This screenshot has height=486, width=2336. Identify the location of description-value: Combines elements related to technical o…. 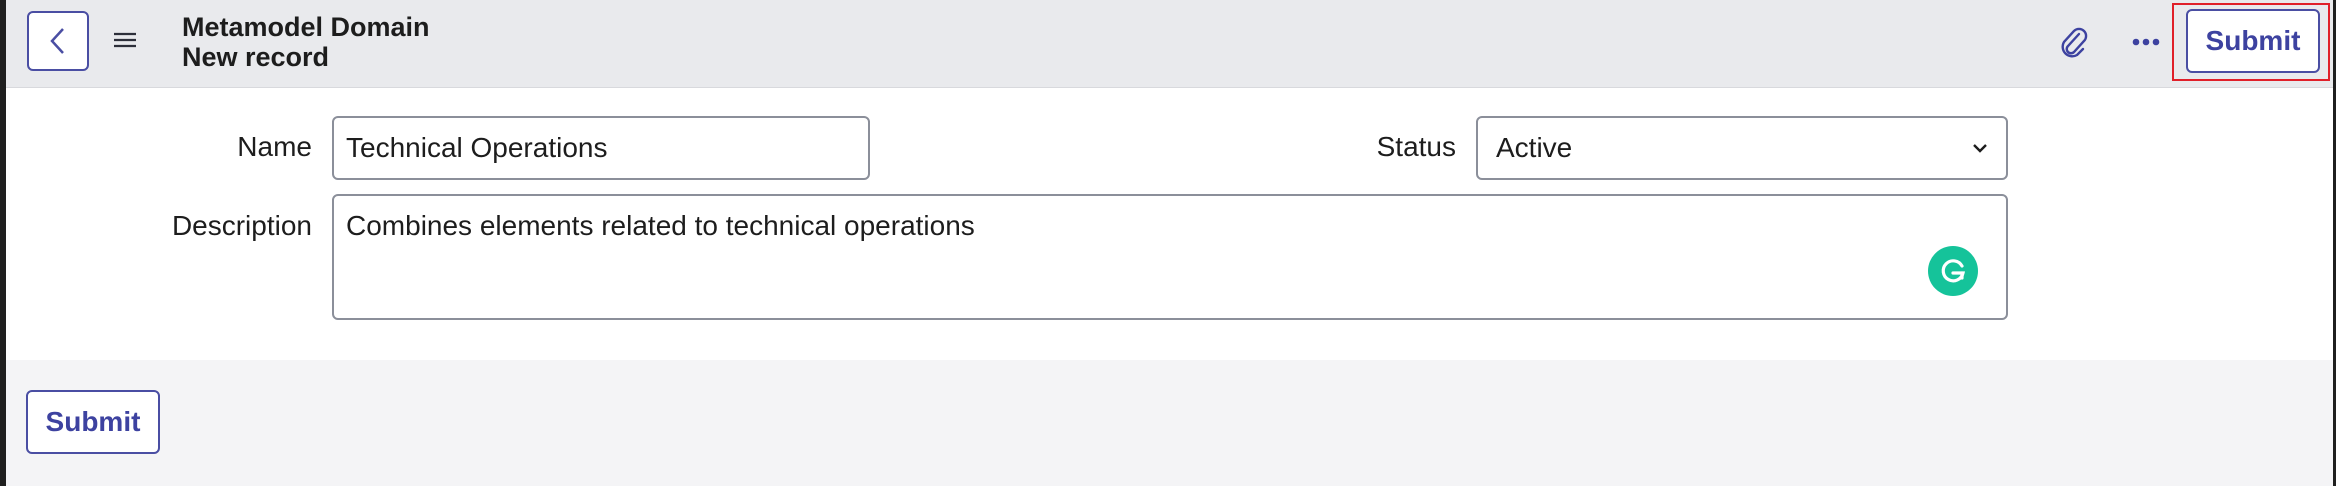
(660, 225).